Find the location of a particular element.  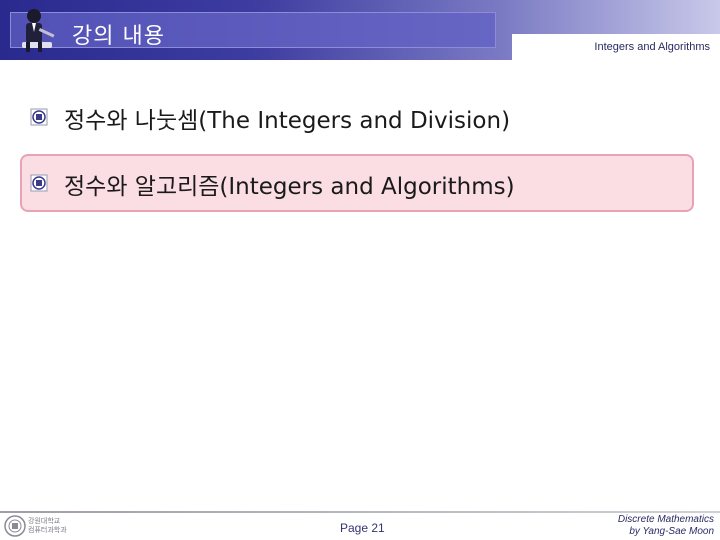

bullet-text-1: 정수와 나눗셈(The Integers and Division) is located at coordinates (287, 121).